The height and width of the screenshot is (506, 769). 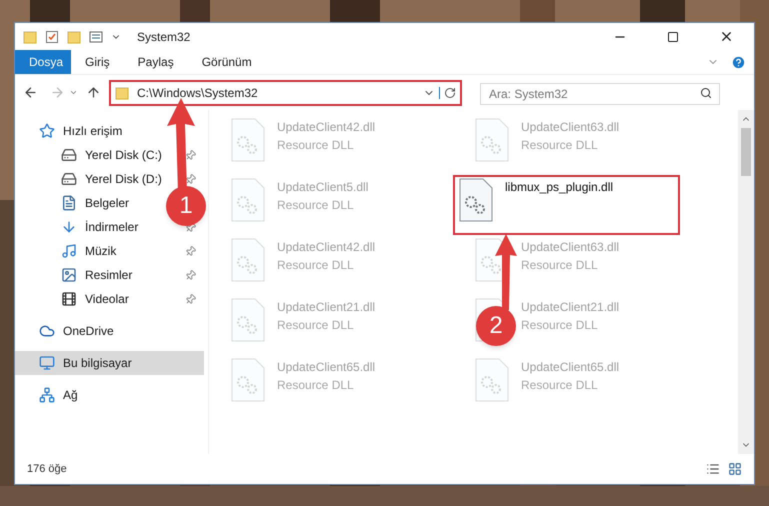 I want to click on monitor-icon, so click(x=47, y=363).